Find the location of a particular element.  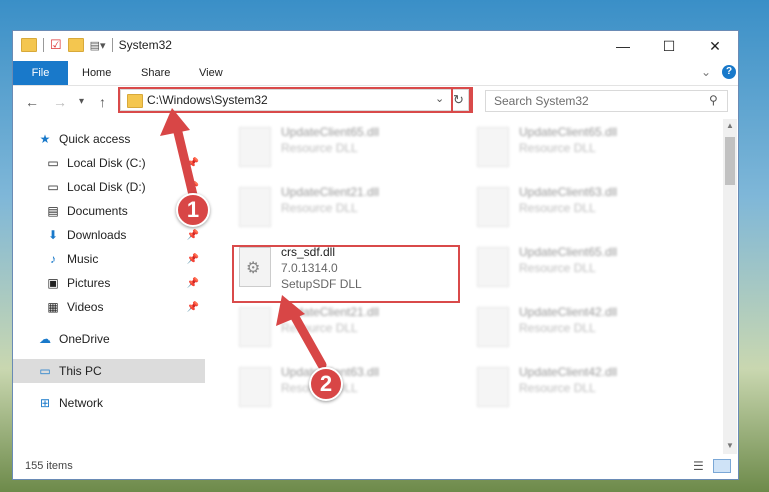

step-1-badge: 1 is located at coordinates (193, 210).